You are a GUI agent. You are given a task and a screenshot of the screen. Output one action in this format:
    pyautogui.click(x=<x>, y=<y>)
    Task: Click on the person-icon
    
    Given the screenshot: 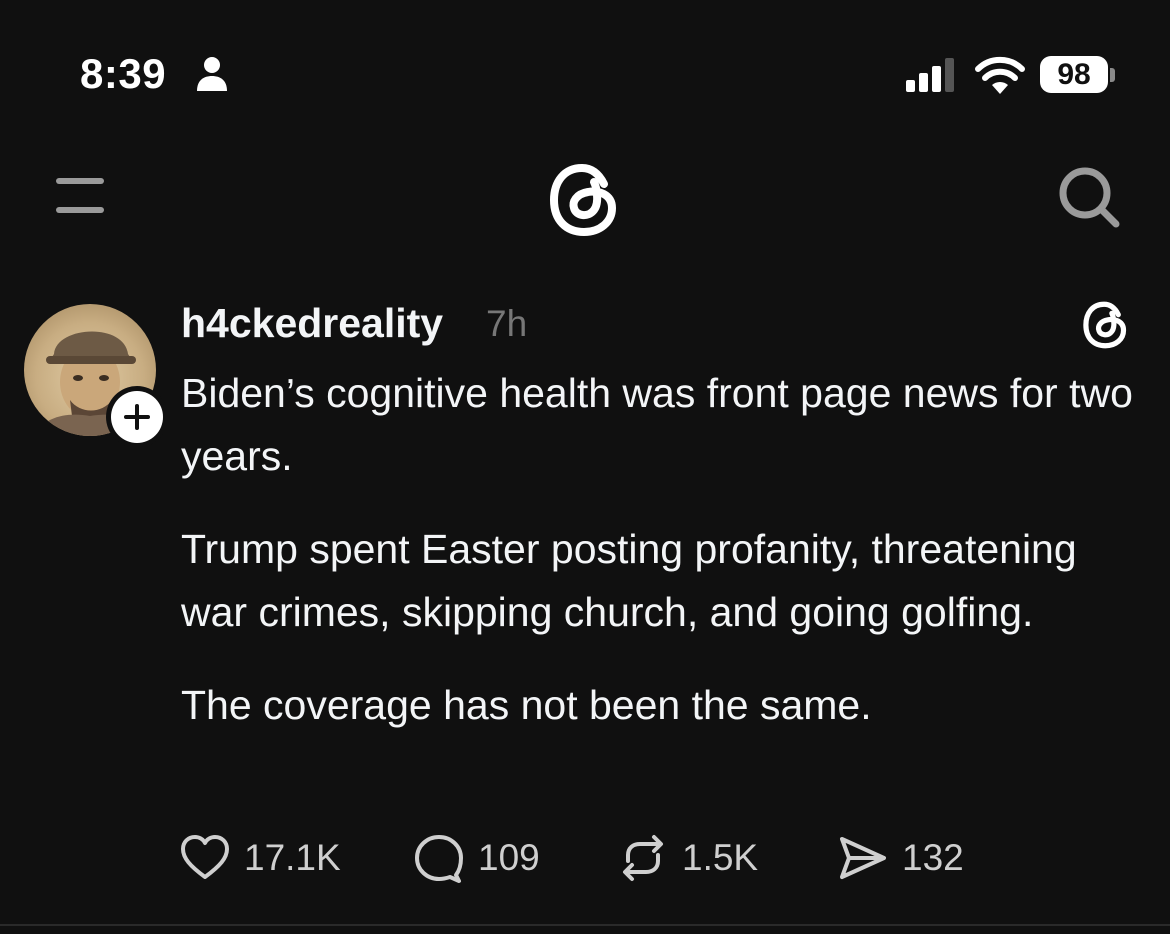 What is the action you would take?
    pyautogui.click(x=212, y=74)
    